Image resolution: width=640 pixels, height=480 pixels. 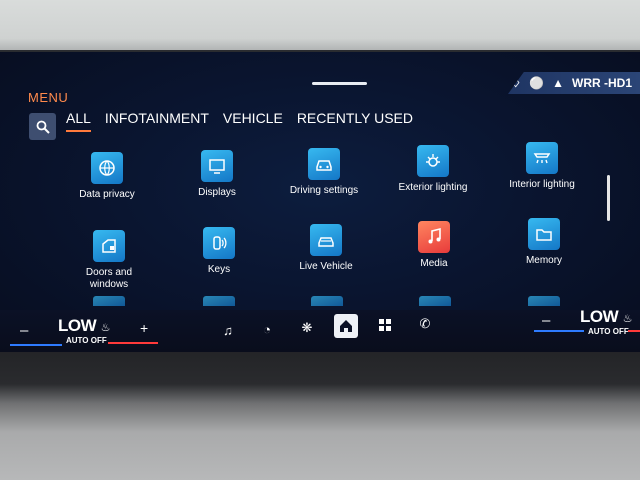 I want to click on app-label: Displays, so click(x=217, y=192).